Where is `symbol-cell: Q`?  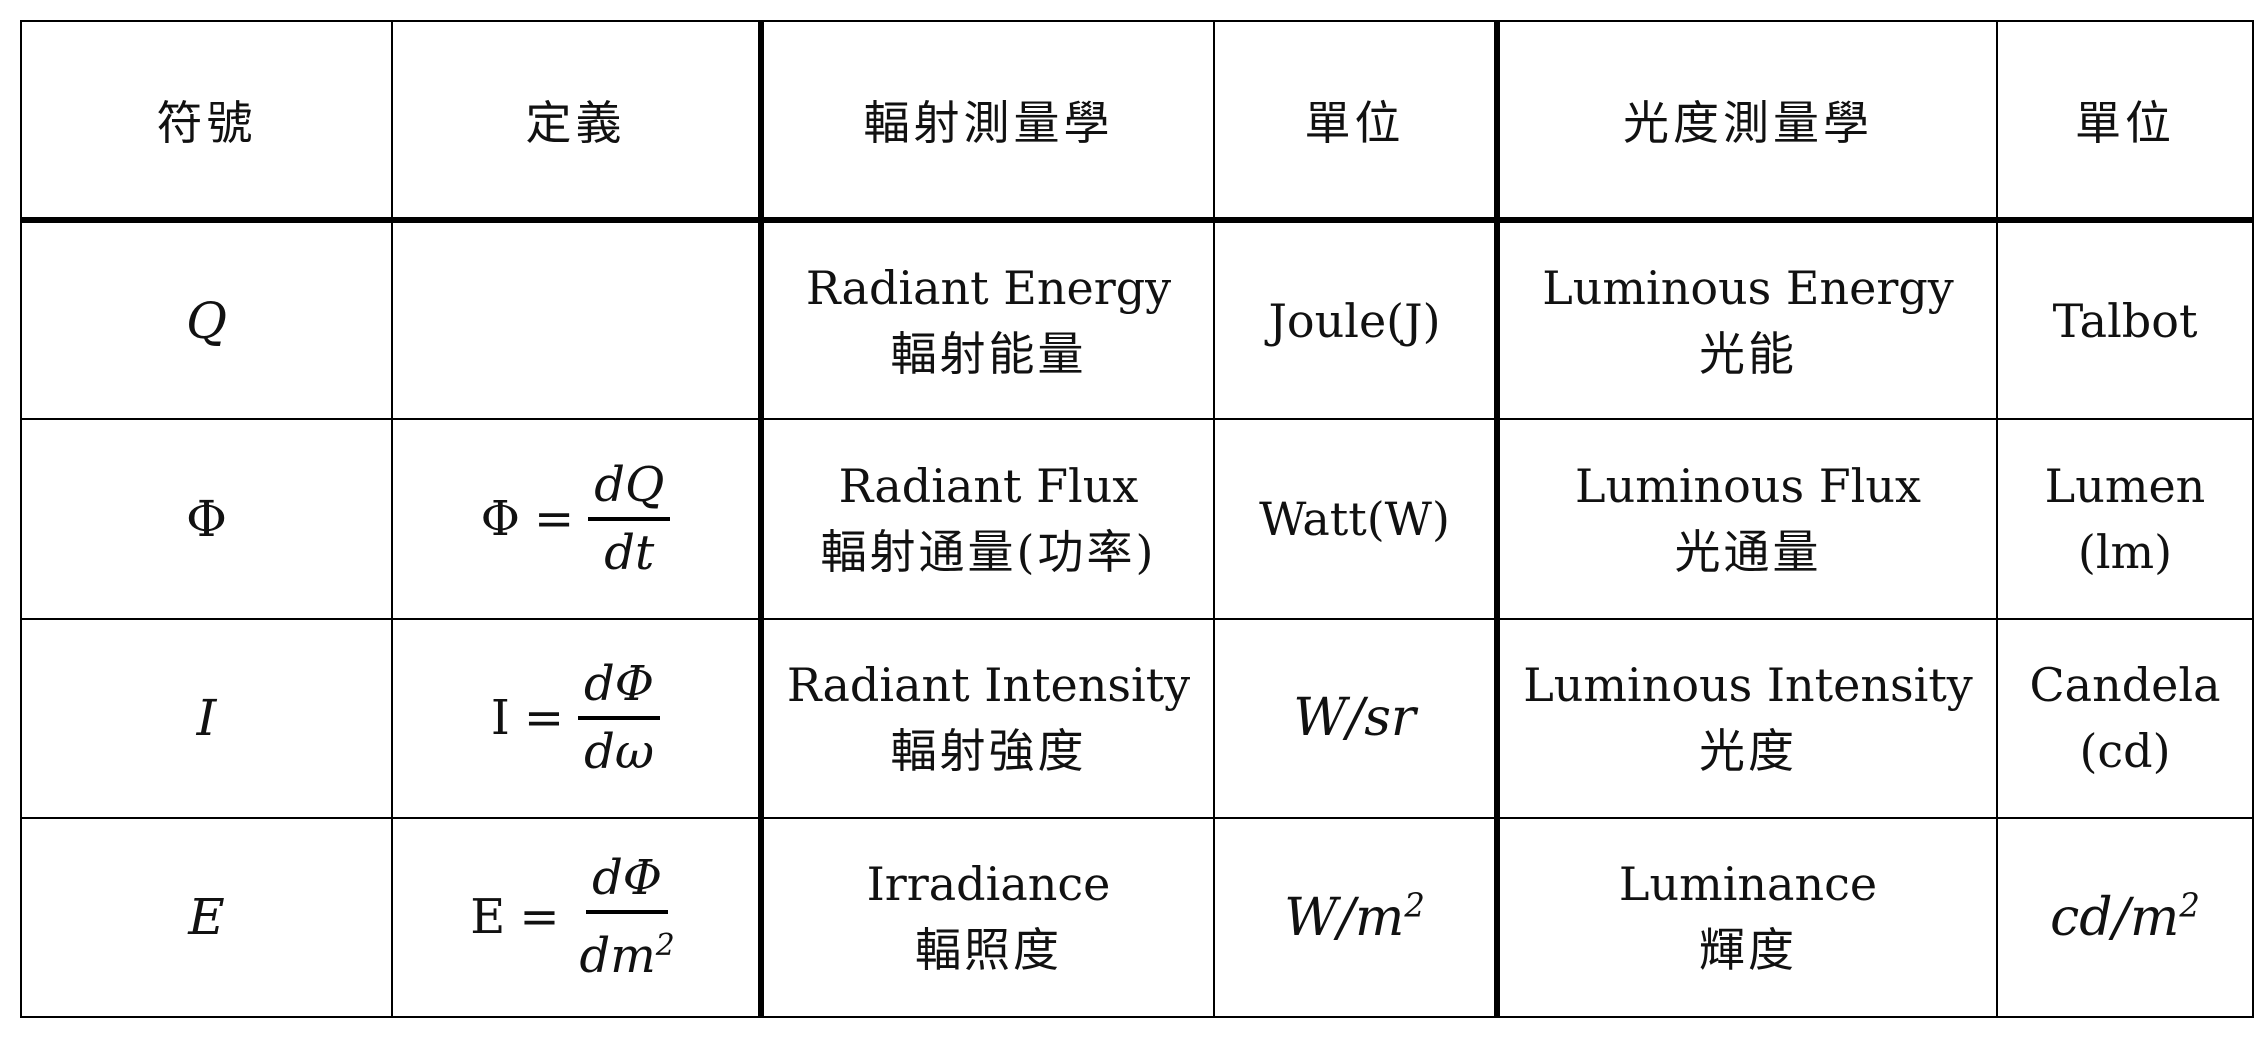 symbol-cell: Q is located at coordinates (206, 319).